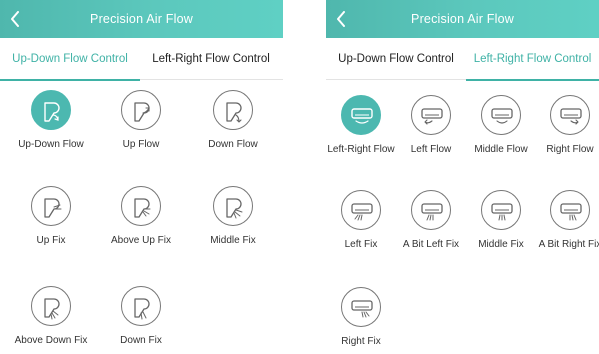  What do you see at coordinates (570, 115) in the screenshot?
I see `right-flow-icon` at bounding box center [570, 115].